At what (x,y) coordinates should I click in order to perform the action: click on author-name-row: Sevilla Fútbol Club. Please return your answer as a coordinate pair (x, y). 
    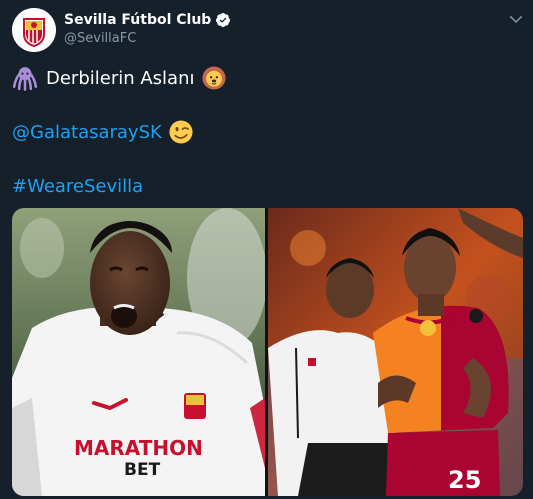
    Looking at the image, I should click on (147, 20).